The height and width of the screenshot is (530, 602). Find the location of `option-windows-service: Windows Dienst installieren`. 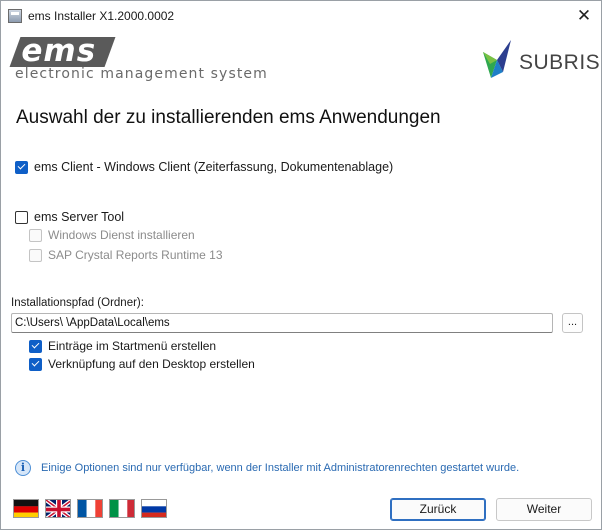

option-windows-service: Windows Dienst installieren is located at coordinates (112, 235).